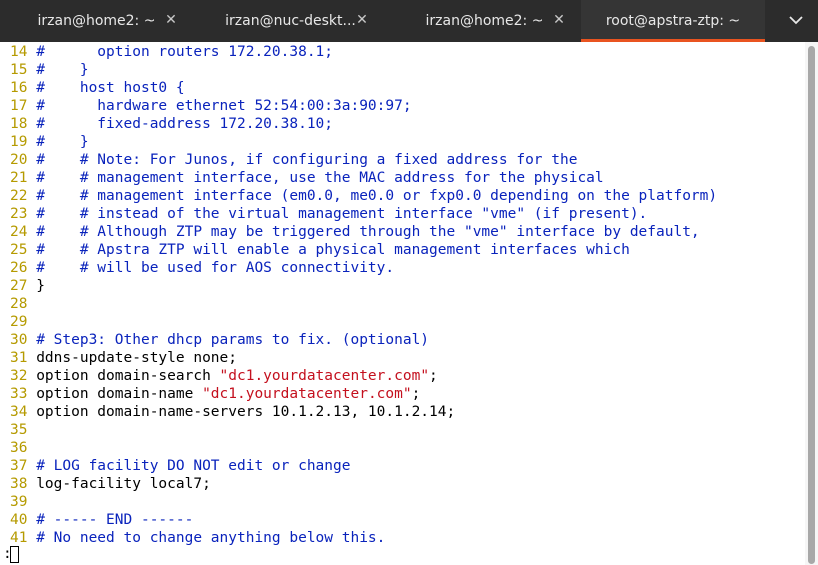 The width and height of the screenshot is (818, 565). I want to click on line-number: 29, so click(23, 322).